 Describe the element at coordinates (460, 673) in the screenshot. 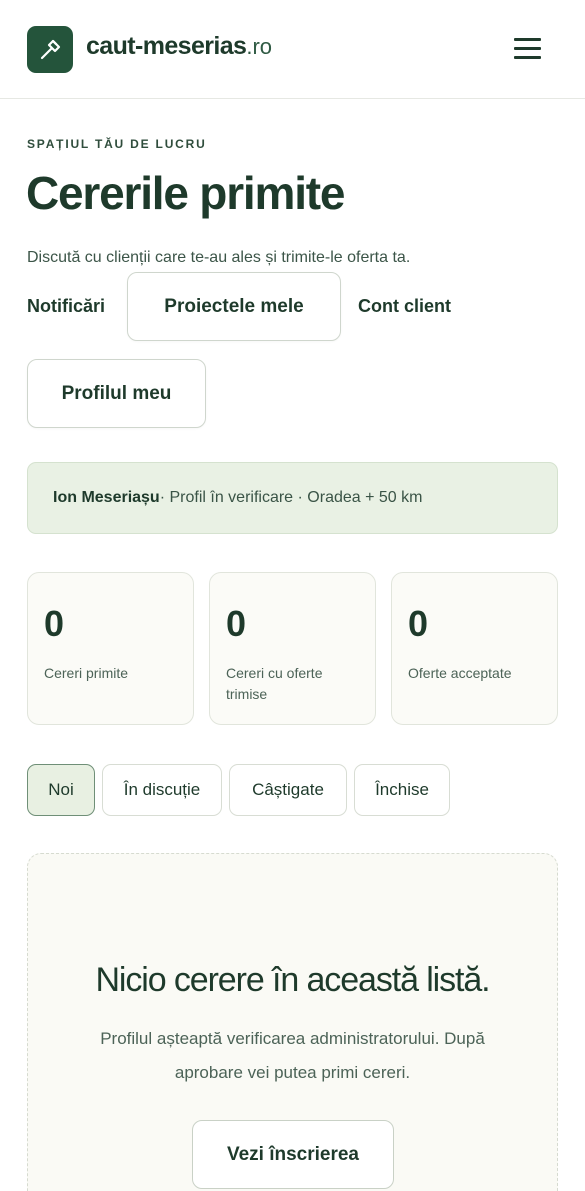

I see `stat-label: Oferte acceptate` at that location.